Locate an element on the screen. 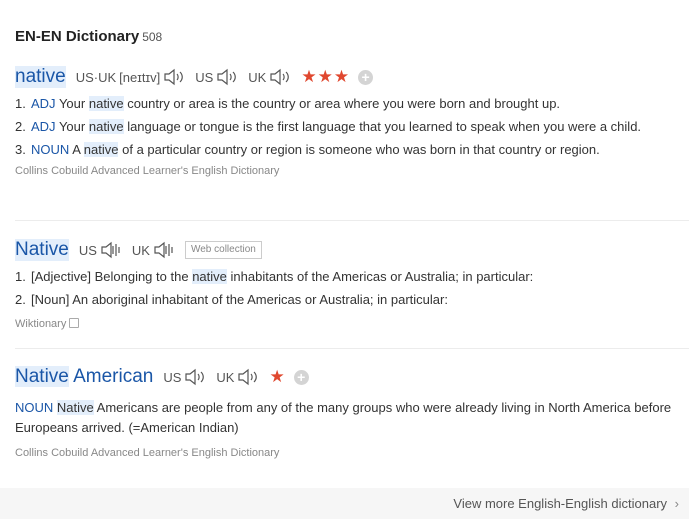 Image resolution: width=689 pixels, height=519 pixels. frequency-stars: ★ is located at coordinates (277, 376).